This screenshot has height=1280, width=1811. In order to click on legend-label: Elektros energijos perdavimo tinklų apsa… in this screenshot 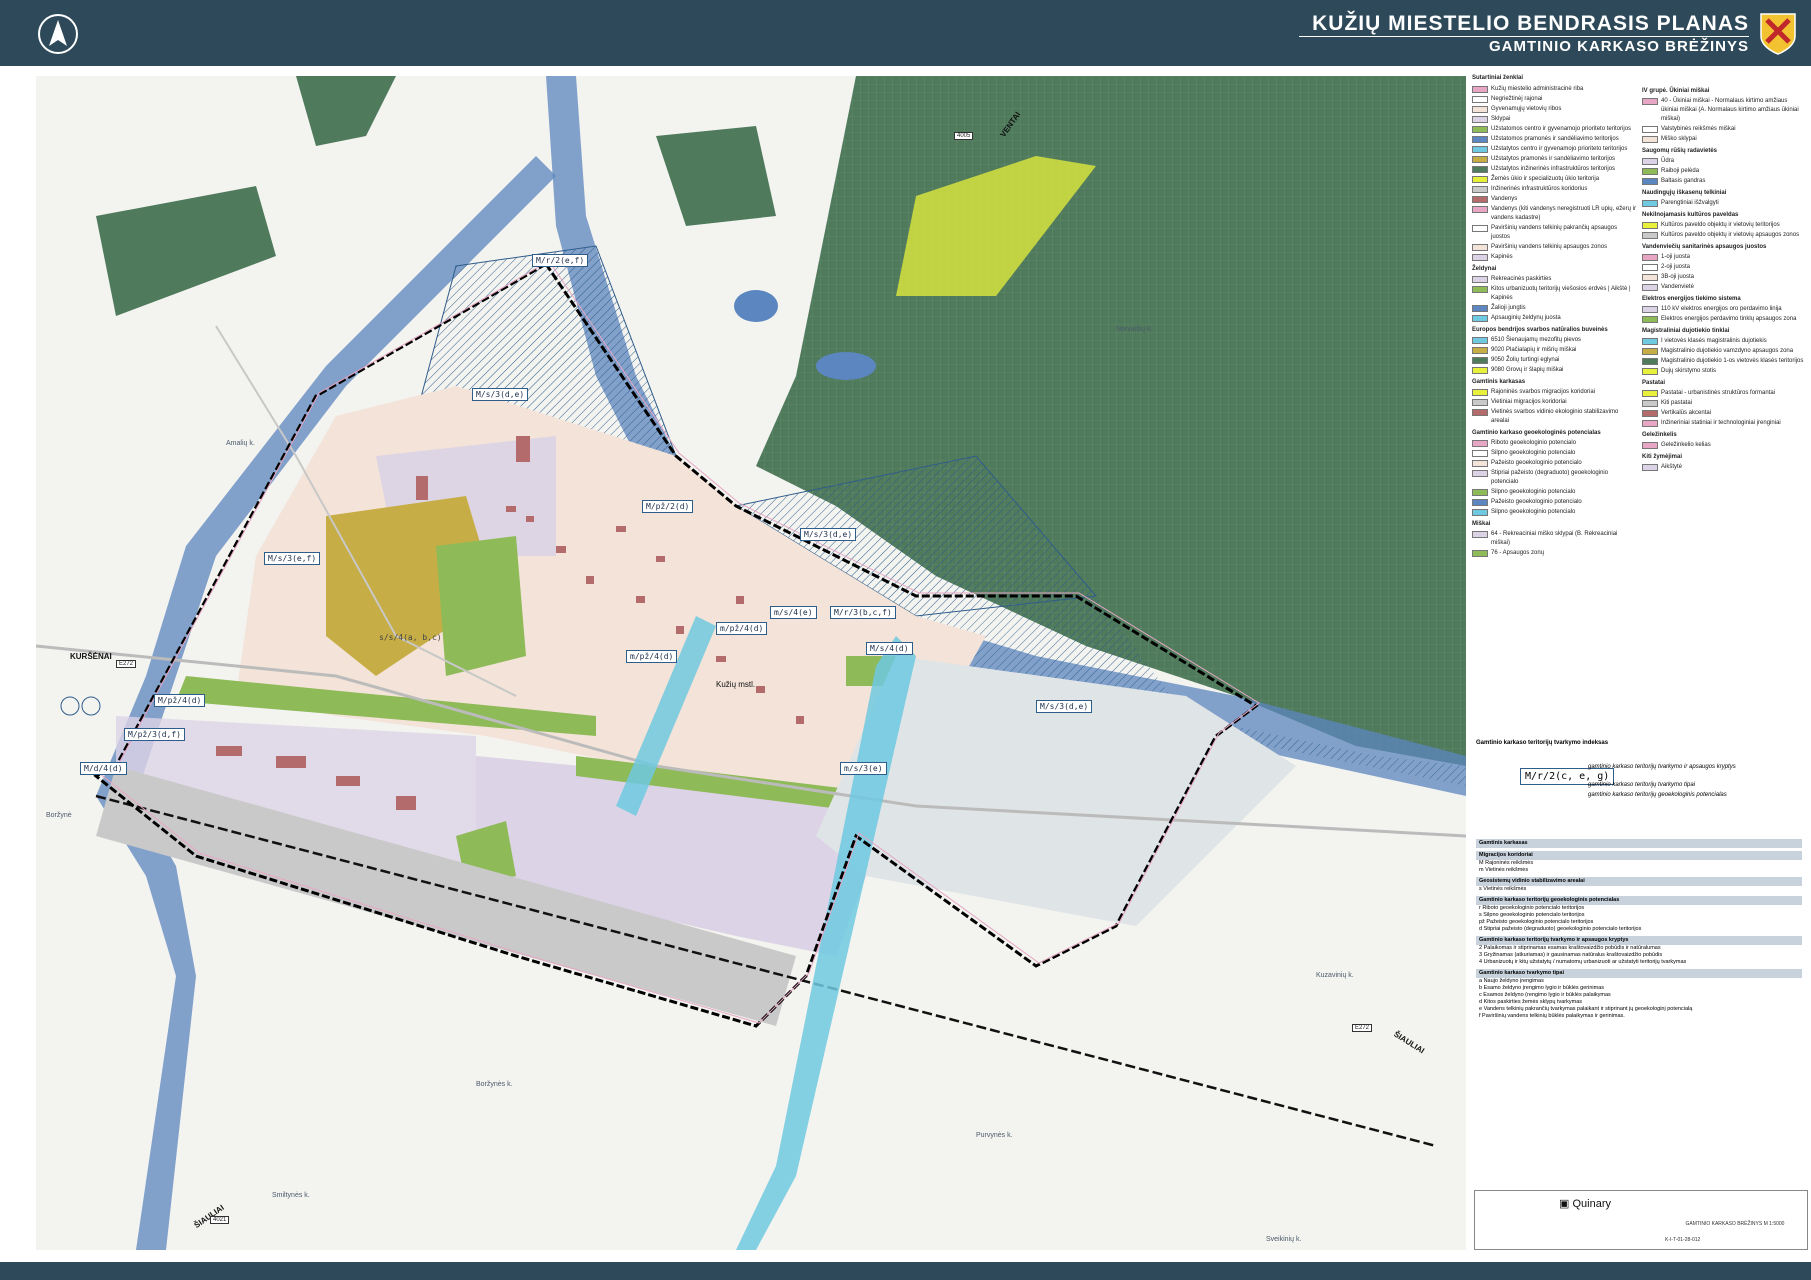, I will do `click(1729, 319)`.